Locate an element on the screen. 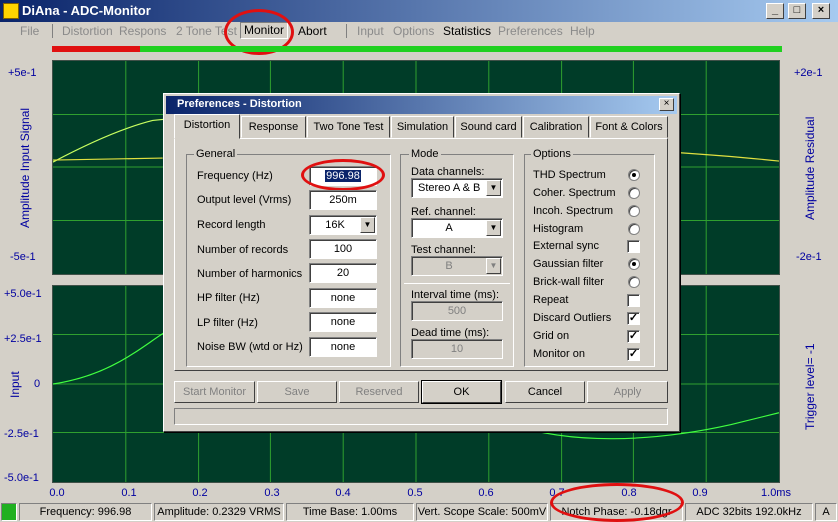  amplitude-residual-axis-label: Amplitude Residual is located at coordinates (810, 168).